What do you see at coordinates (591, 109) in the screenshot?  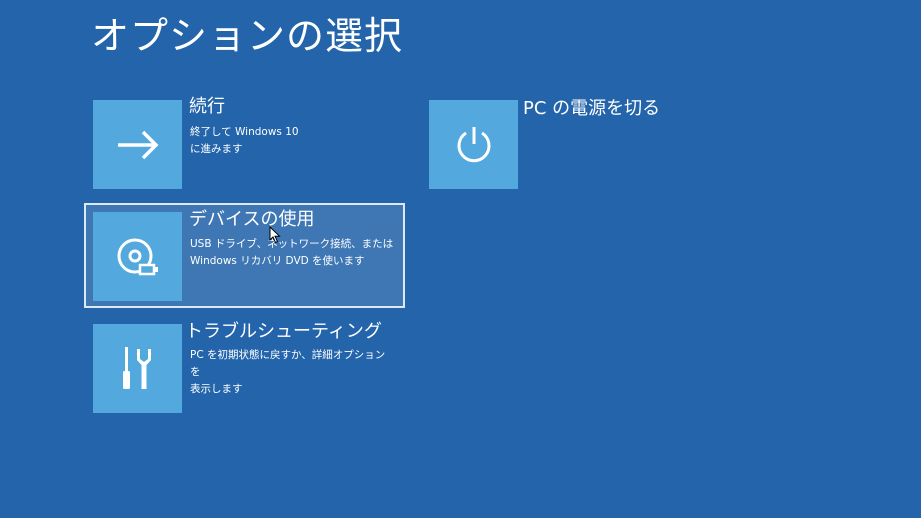 I see `power-off-label: PC の電源を切る` at bounding box center [591, 109].